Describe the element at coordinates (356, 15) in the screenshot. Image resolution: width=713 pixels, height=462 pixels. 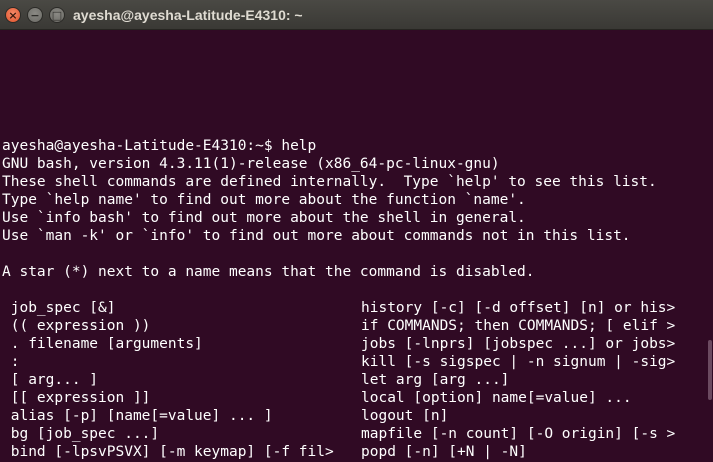
I see `title-bar: × − □ ayesha@ayesha-Latitude-E4310: ~` at that location.